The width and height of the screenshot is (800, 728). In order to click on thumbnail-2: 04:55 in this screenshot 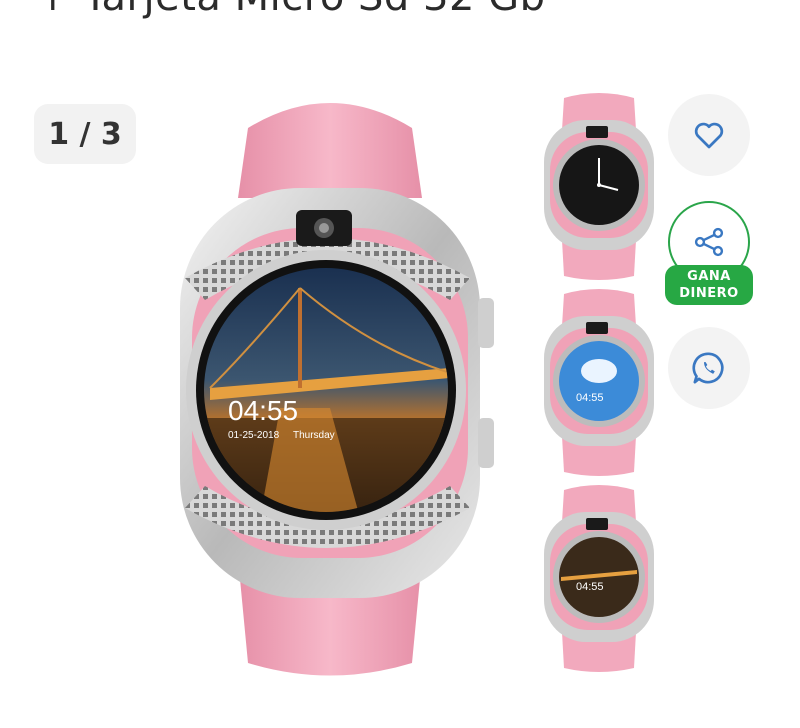, I will do `click(599, 382)`.